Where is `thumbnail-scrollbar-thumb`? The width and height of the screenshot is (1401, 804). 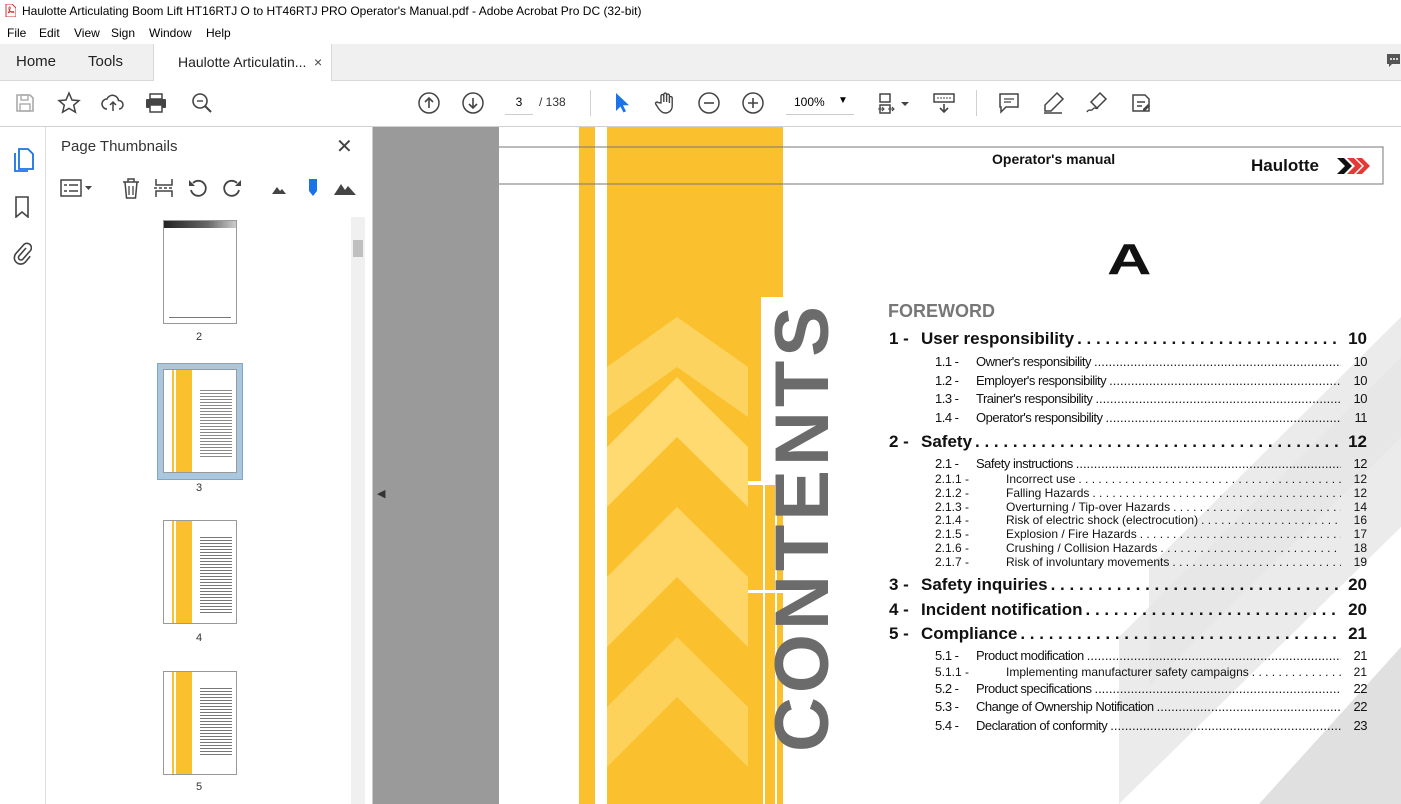
thumbnail-scrollbar-thumb is located at coordinates (358, 248).